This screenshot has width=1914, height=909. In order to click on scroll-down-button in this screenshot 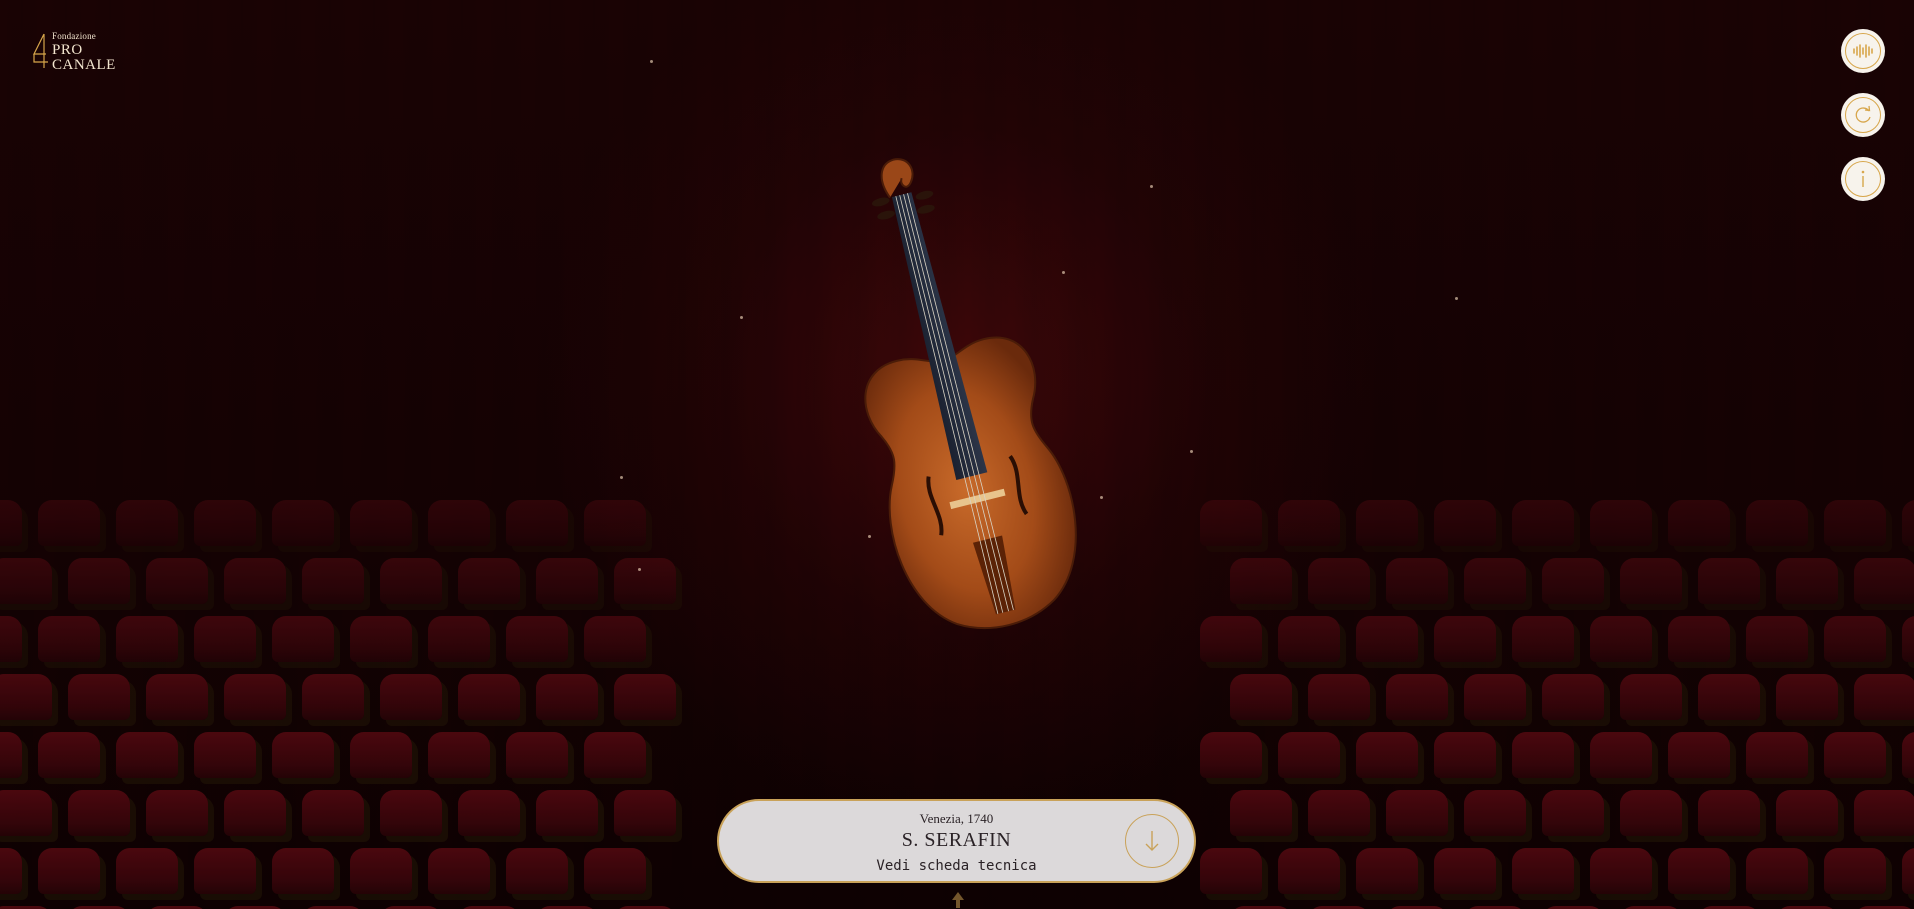, I will do `click(1152, 841)`.